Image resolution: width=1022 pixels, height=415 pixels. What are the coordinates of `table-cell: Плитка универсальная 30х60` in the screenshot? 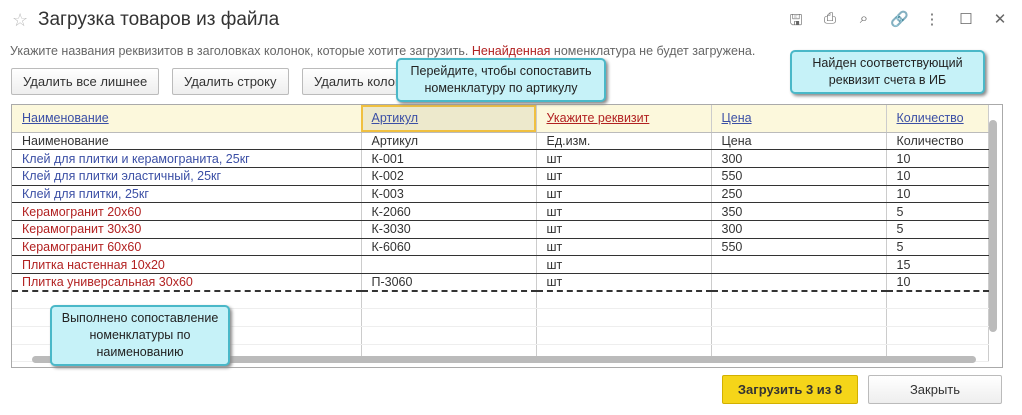 It's located at (187, 283).